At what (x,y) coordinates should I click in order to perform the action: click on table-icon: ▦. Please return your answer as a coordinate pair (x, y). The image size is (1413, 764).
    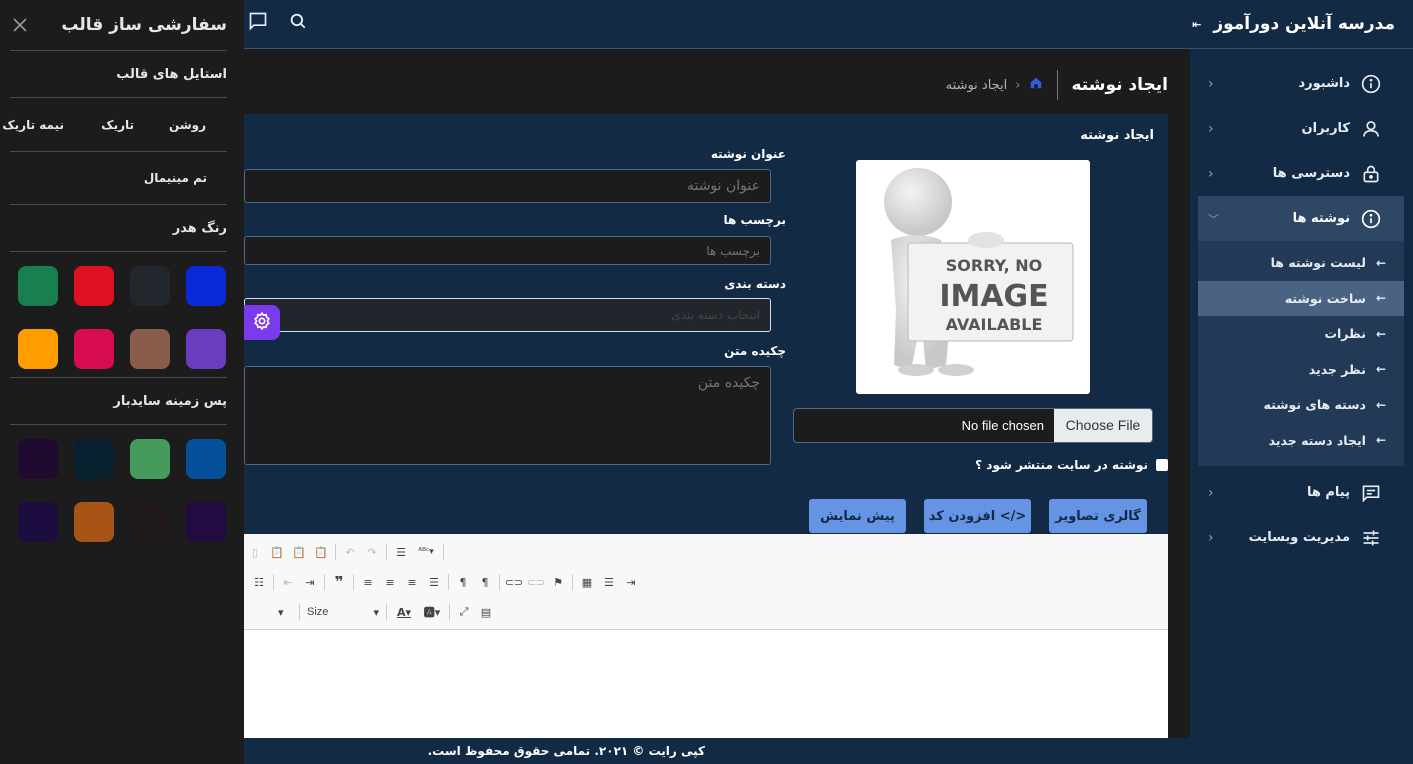
    Looking at the image, I should click on (587, 582).